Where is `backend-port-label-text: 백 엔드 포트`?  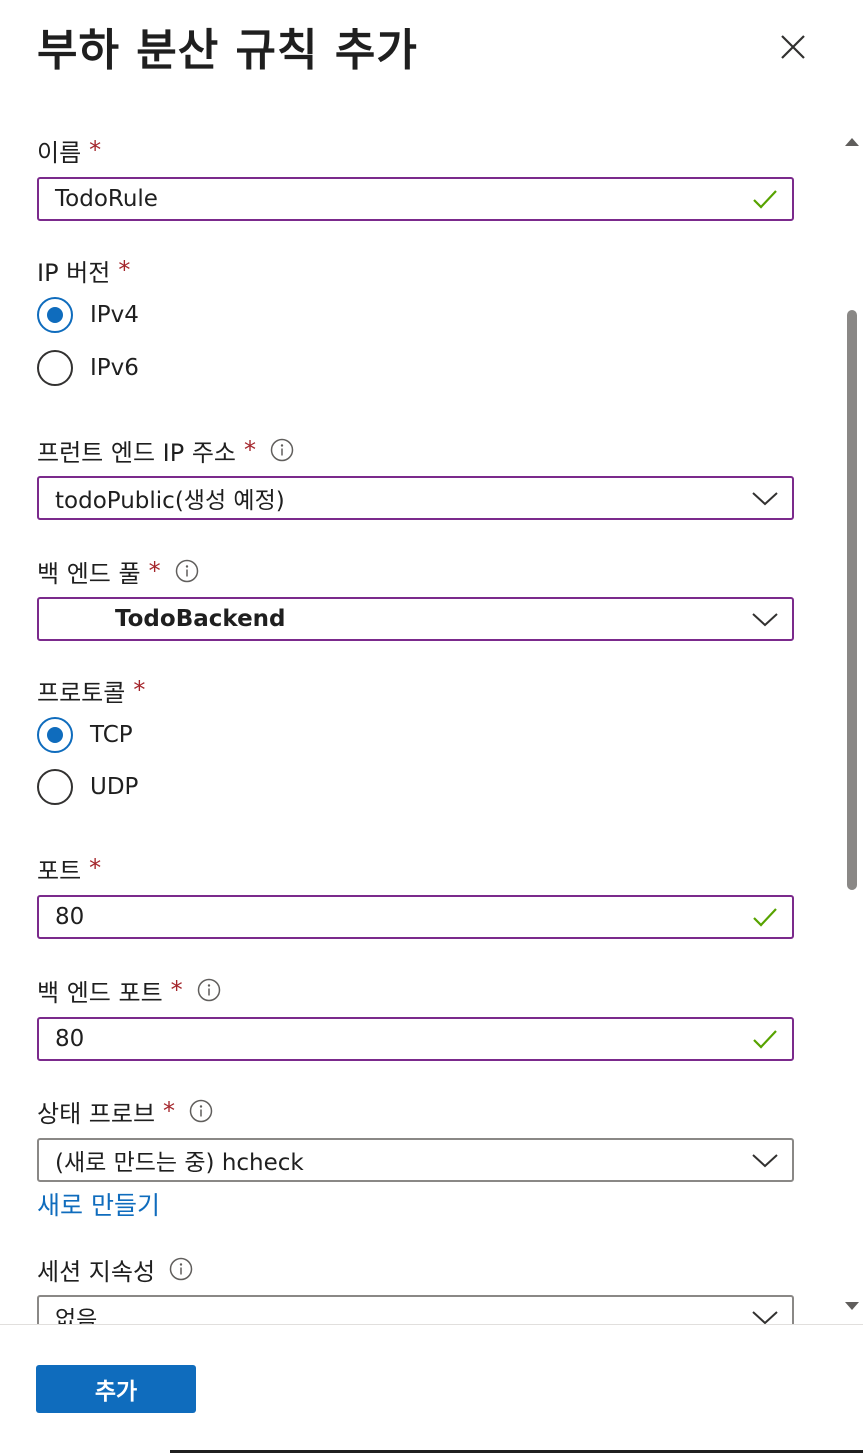
backend-port-label-text: 백 엔드 포트 is located at coordinates (100, 992).